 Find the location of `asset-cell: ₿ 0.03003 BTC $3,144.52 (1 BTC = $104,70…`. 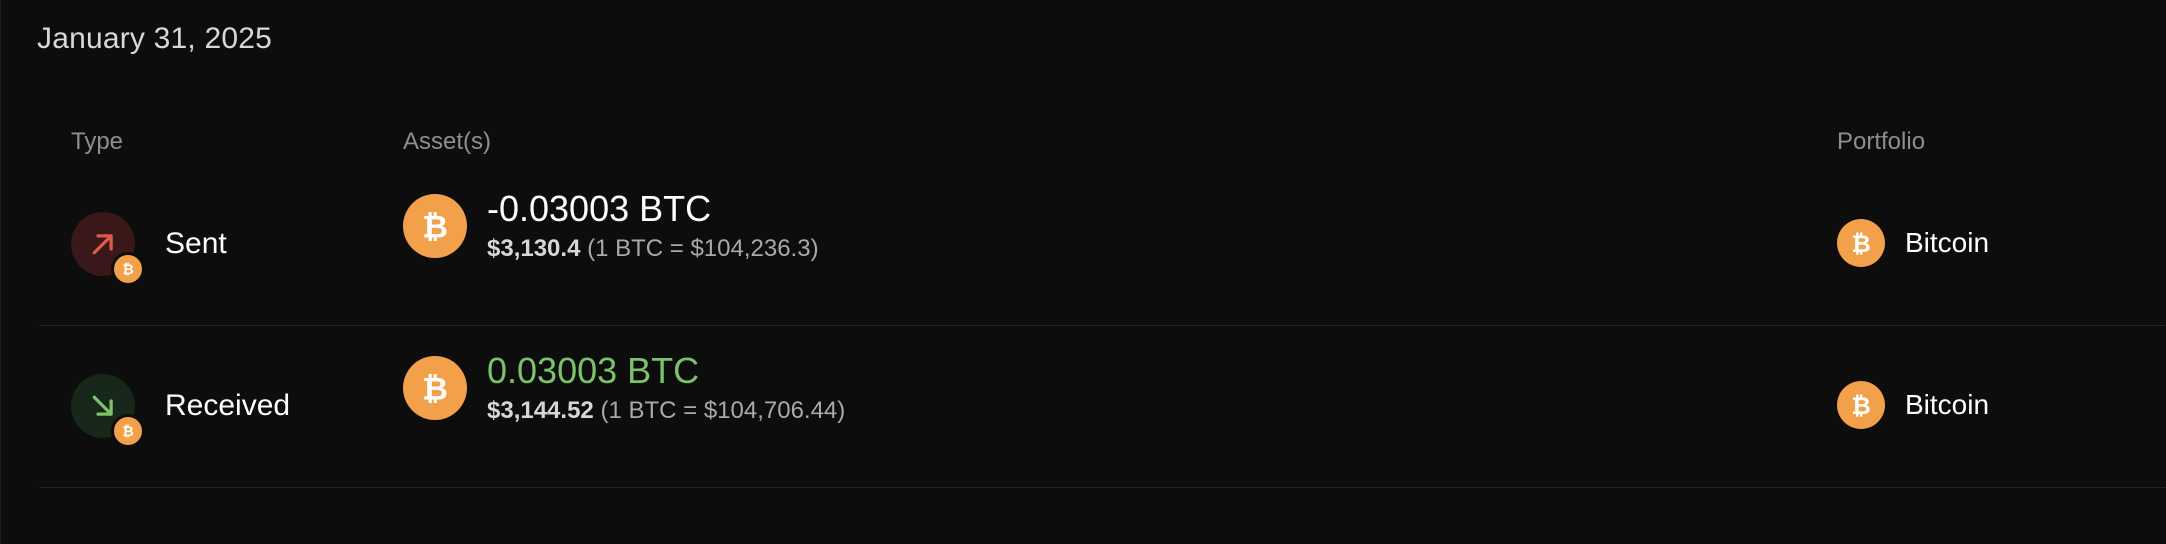

asset-cell: ₿ 0.03003 BTC $3,144.52 (1 BTC = $104,70… is located at coordinates (624, 388).